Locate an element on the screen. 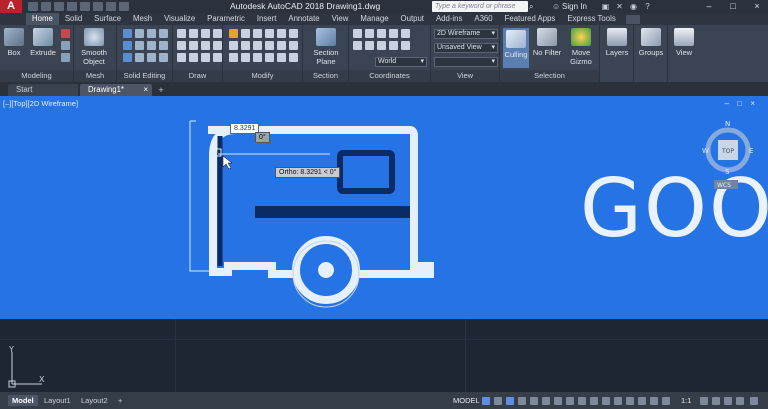  erase-icon is located at coordinates (269, 33).